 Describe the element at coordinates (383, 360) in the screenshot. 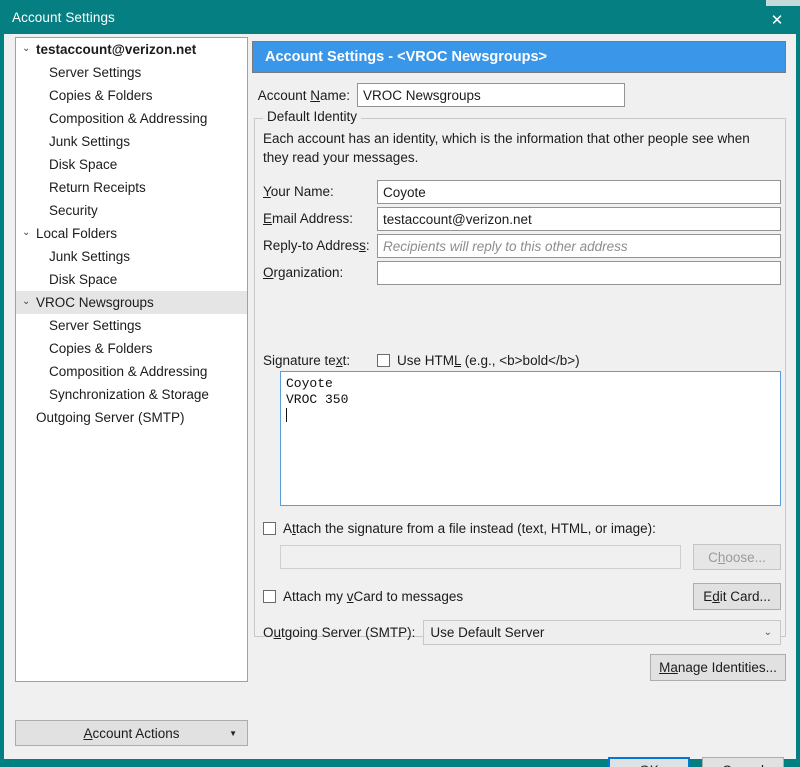

I see `use-html-checkbox` at that location.